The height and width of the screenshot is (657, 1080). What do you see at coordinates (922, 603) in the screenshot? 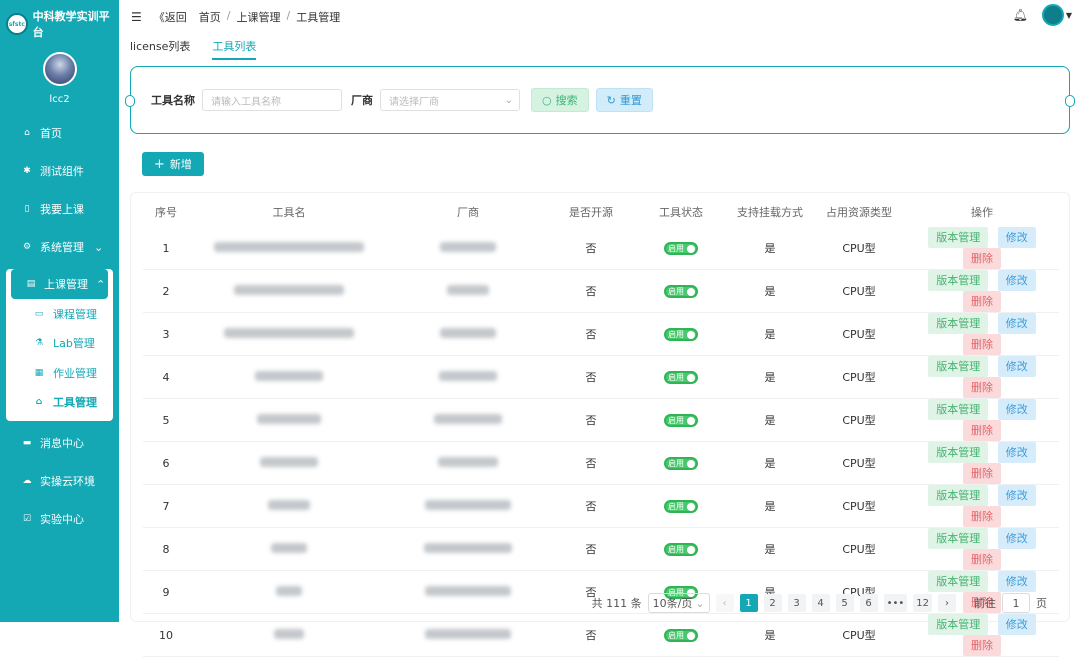
I see `page-number: 12` at bounding box center [922, 603].